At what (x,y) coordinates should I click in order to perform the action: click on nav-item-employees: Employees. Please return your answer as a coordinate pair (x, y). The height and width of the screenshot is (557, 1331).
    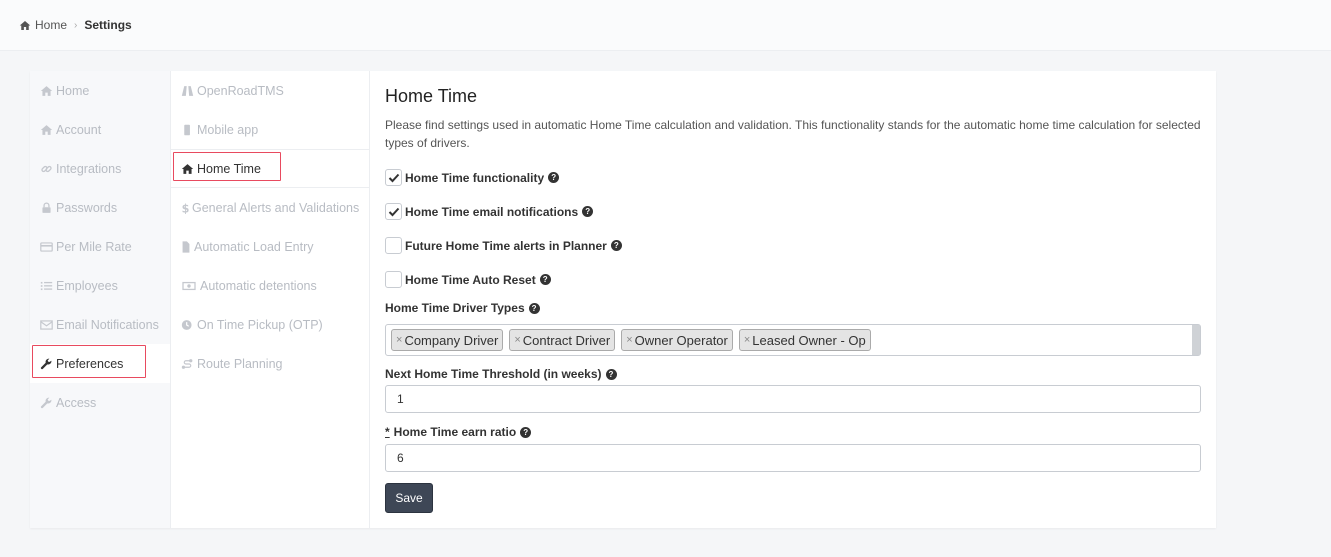
    Looking at the image, I should click on (100, 285).